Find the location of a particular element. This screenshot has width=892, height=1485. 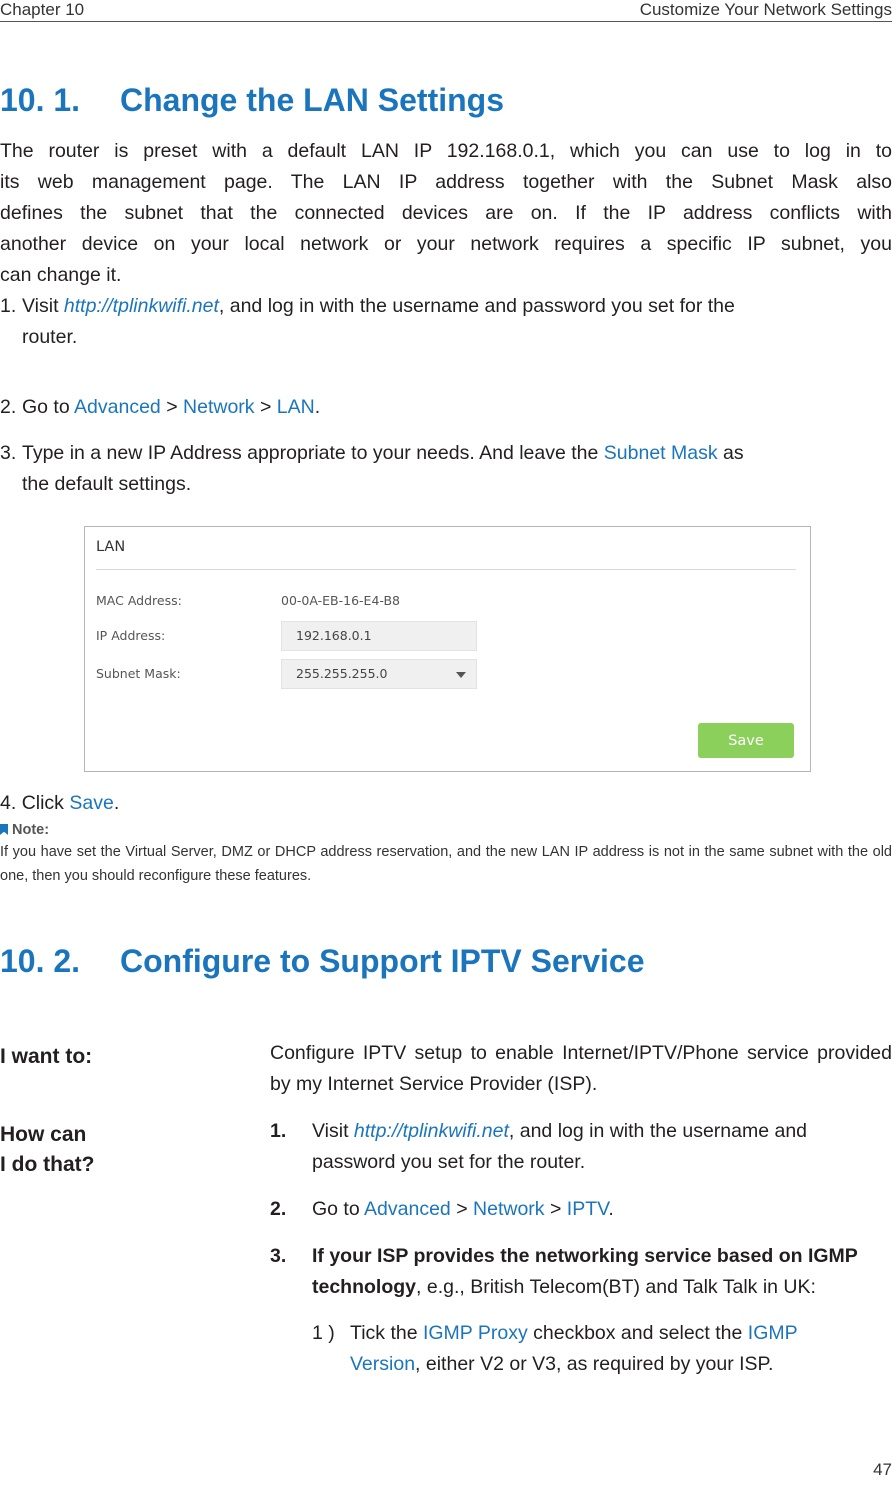

substep-number: 1 ) is located at coordinates (323, 1333).